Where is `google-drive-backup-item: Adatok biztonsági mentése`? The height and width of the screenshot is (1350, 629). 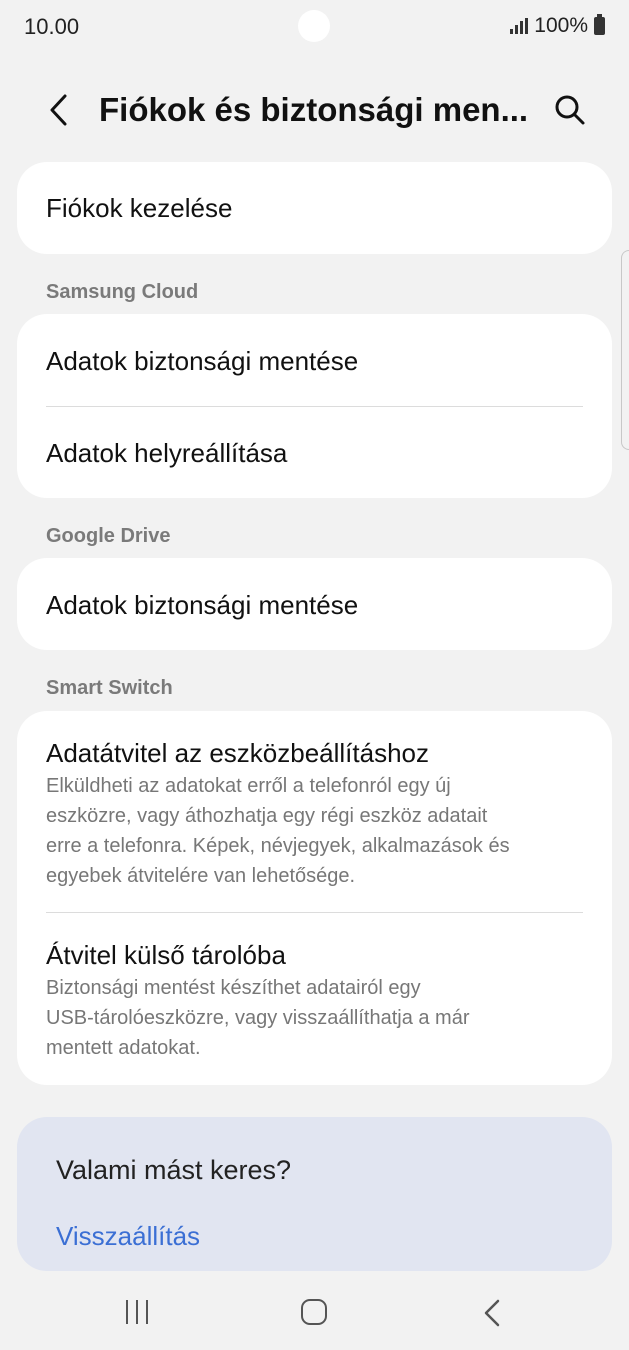
google-drive-backup-item: Adatok biztonsági mentése is located at coordinates (314, 605).